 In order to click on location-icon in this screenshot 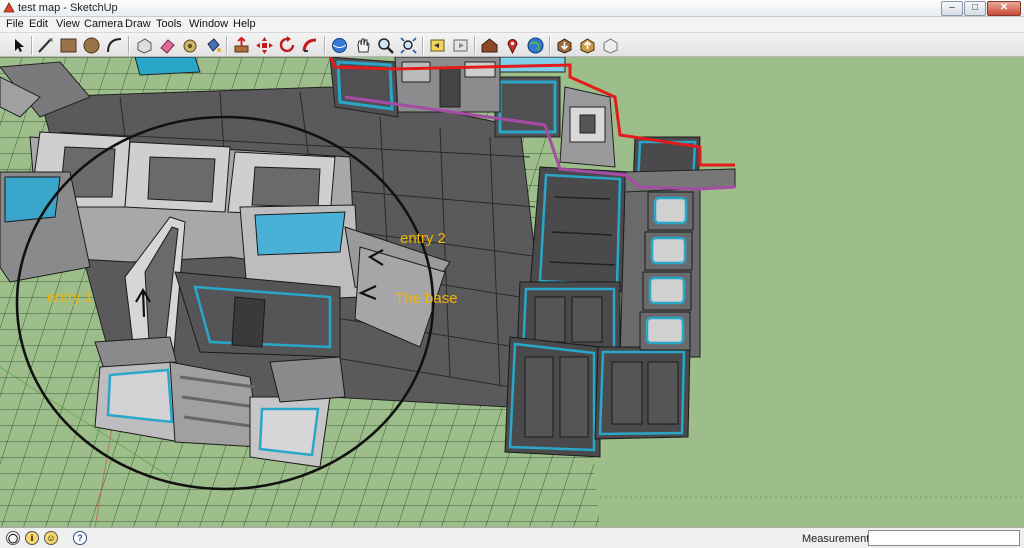, I will do `click(512, 45)`.